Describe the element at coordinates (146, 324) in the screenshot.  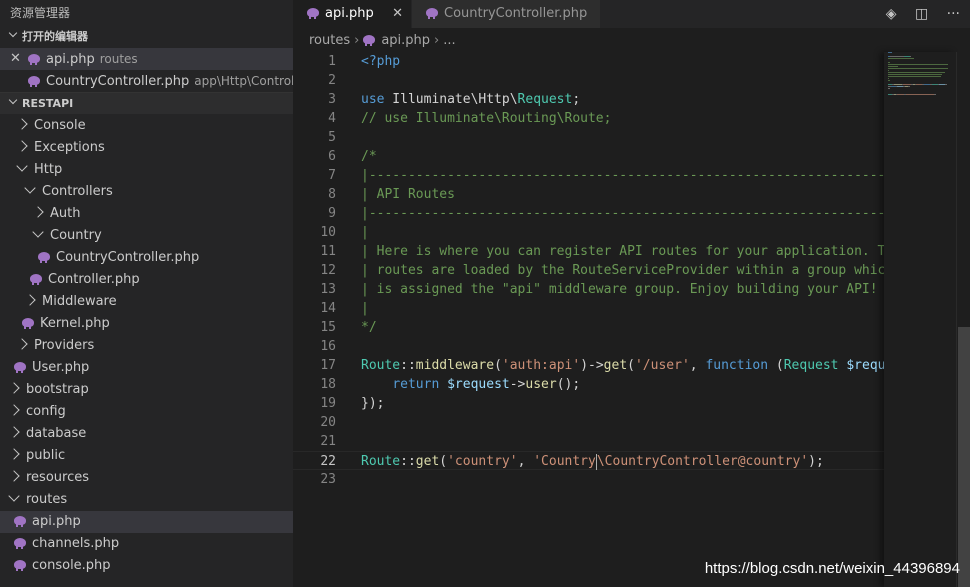
I see `tree-file-kernel: Kernel.php` at that location.